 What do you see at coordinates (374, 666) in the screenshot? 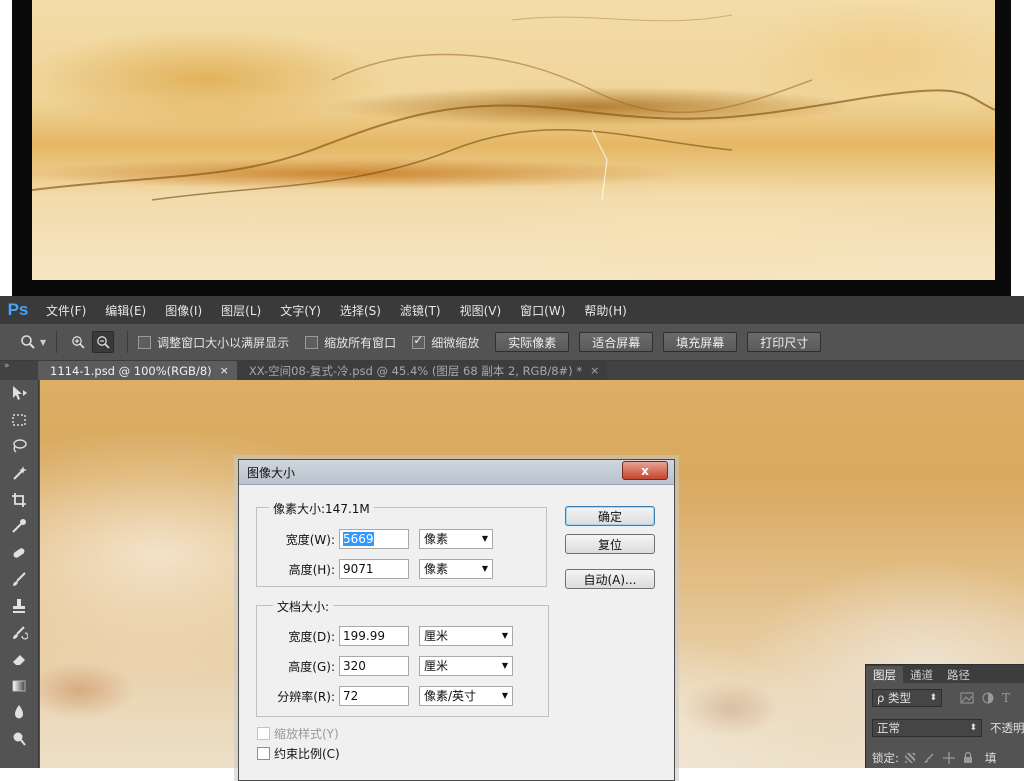
I see `doc-height-input: 320` at bounding box center [374, 666].